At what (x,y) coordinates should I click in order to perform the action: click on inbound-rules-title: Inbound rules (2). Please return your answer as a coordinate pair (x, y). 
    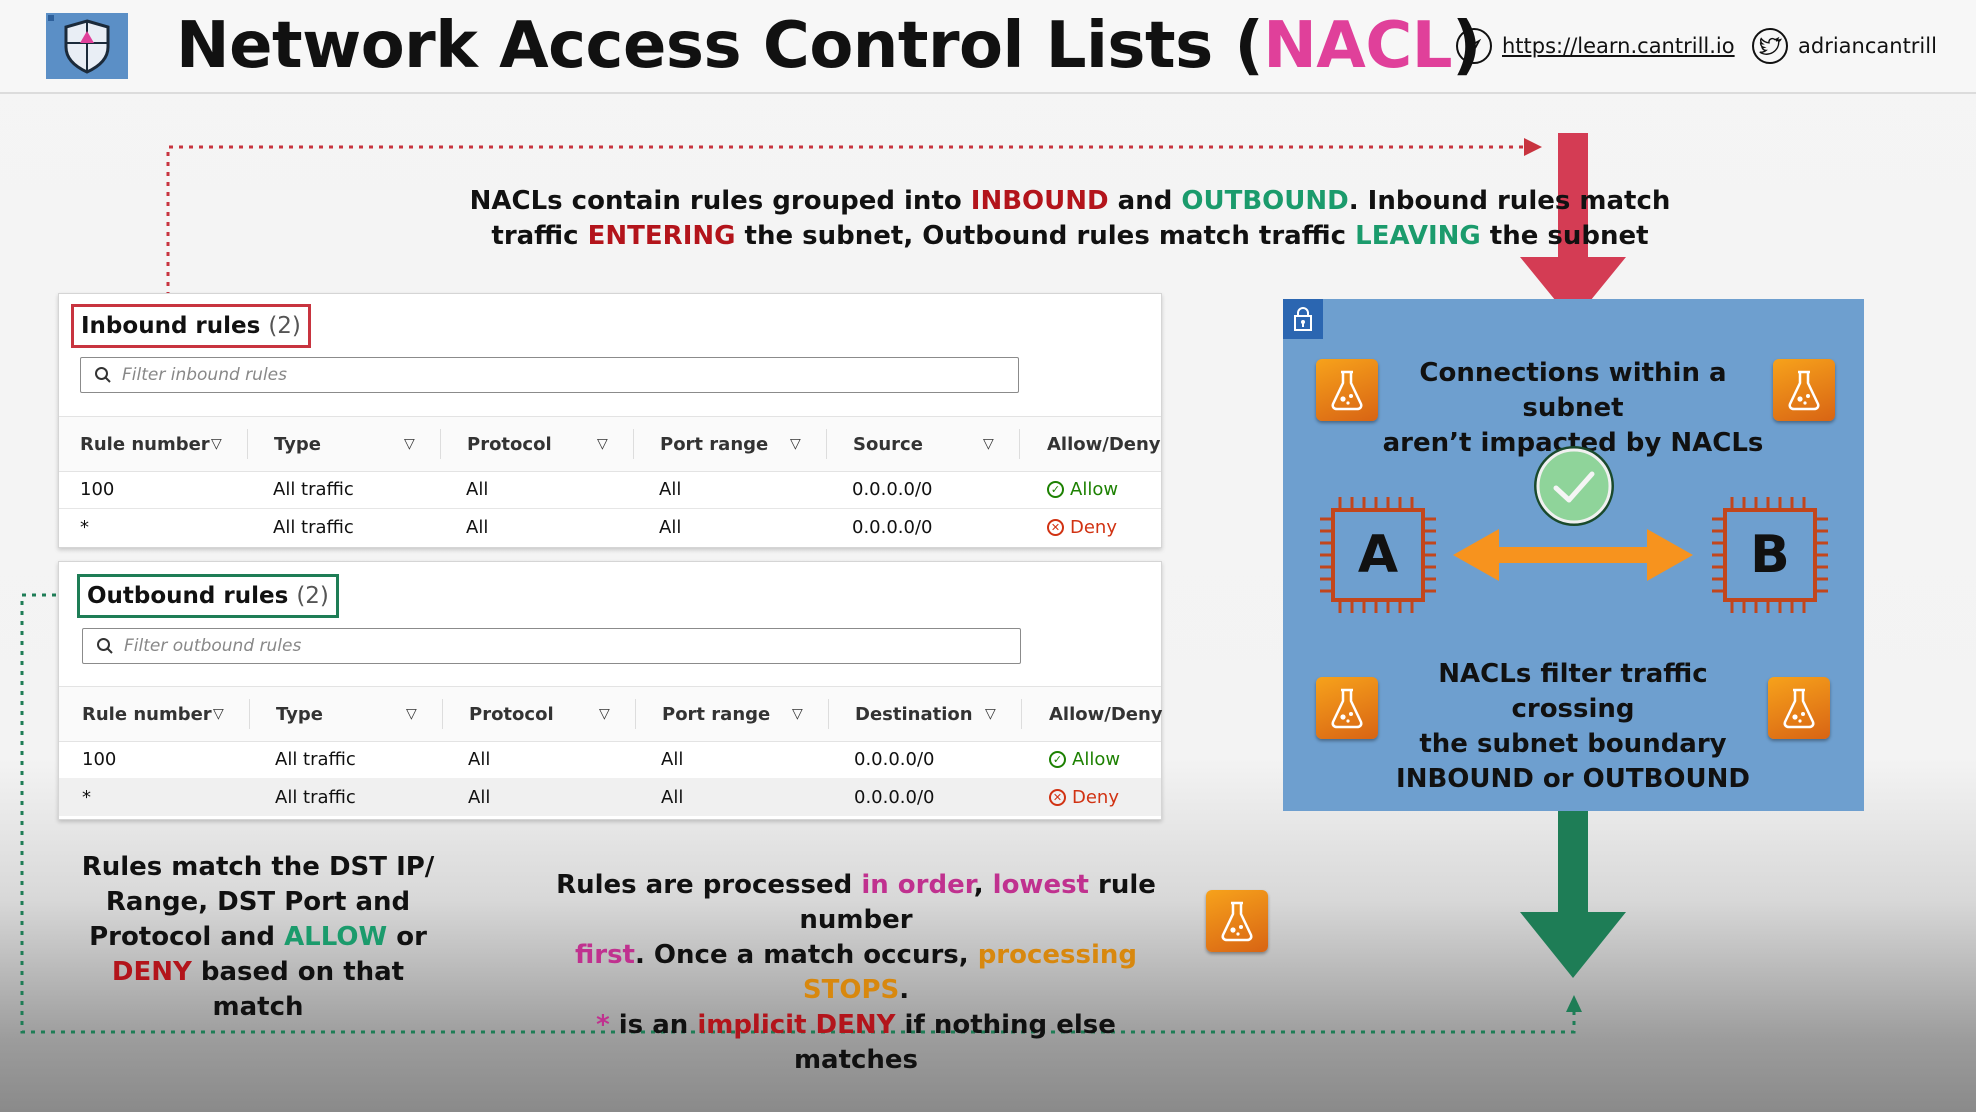
    Looking at the image, I should click on (191, 326).